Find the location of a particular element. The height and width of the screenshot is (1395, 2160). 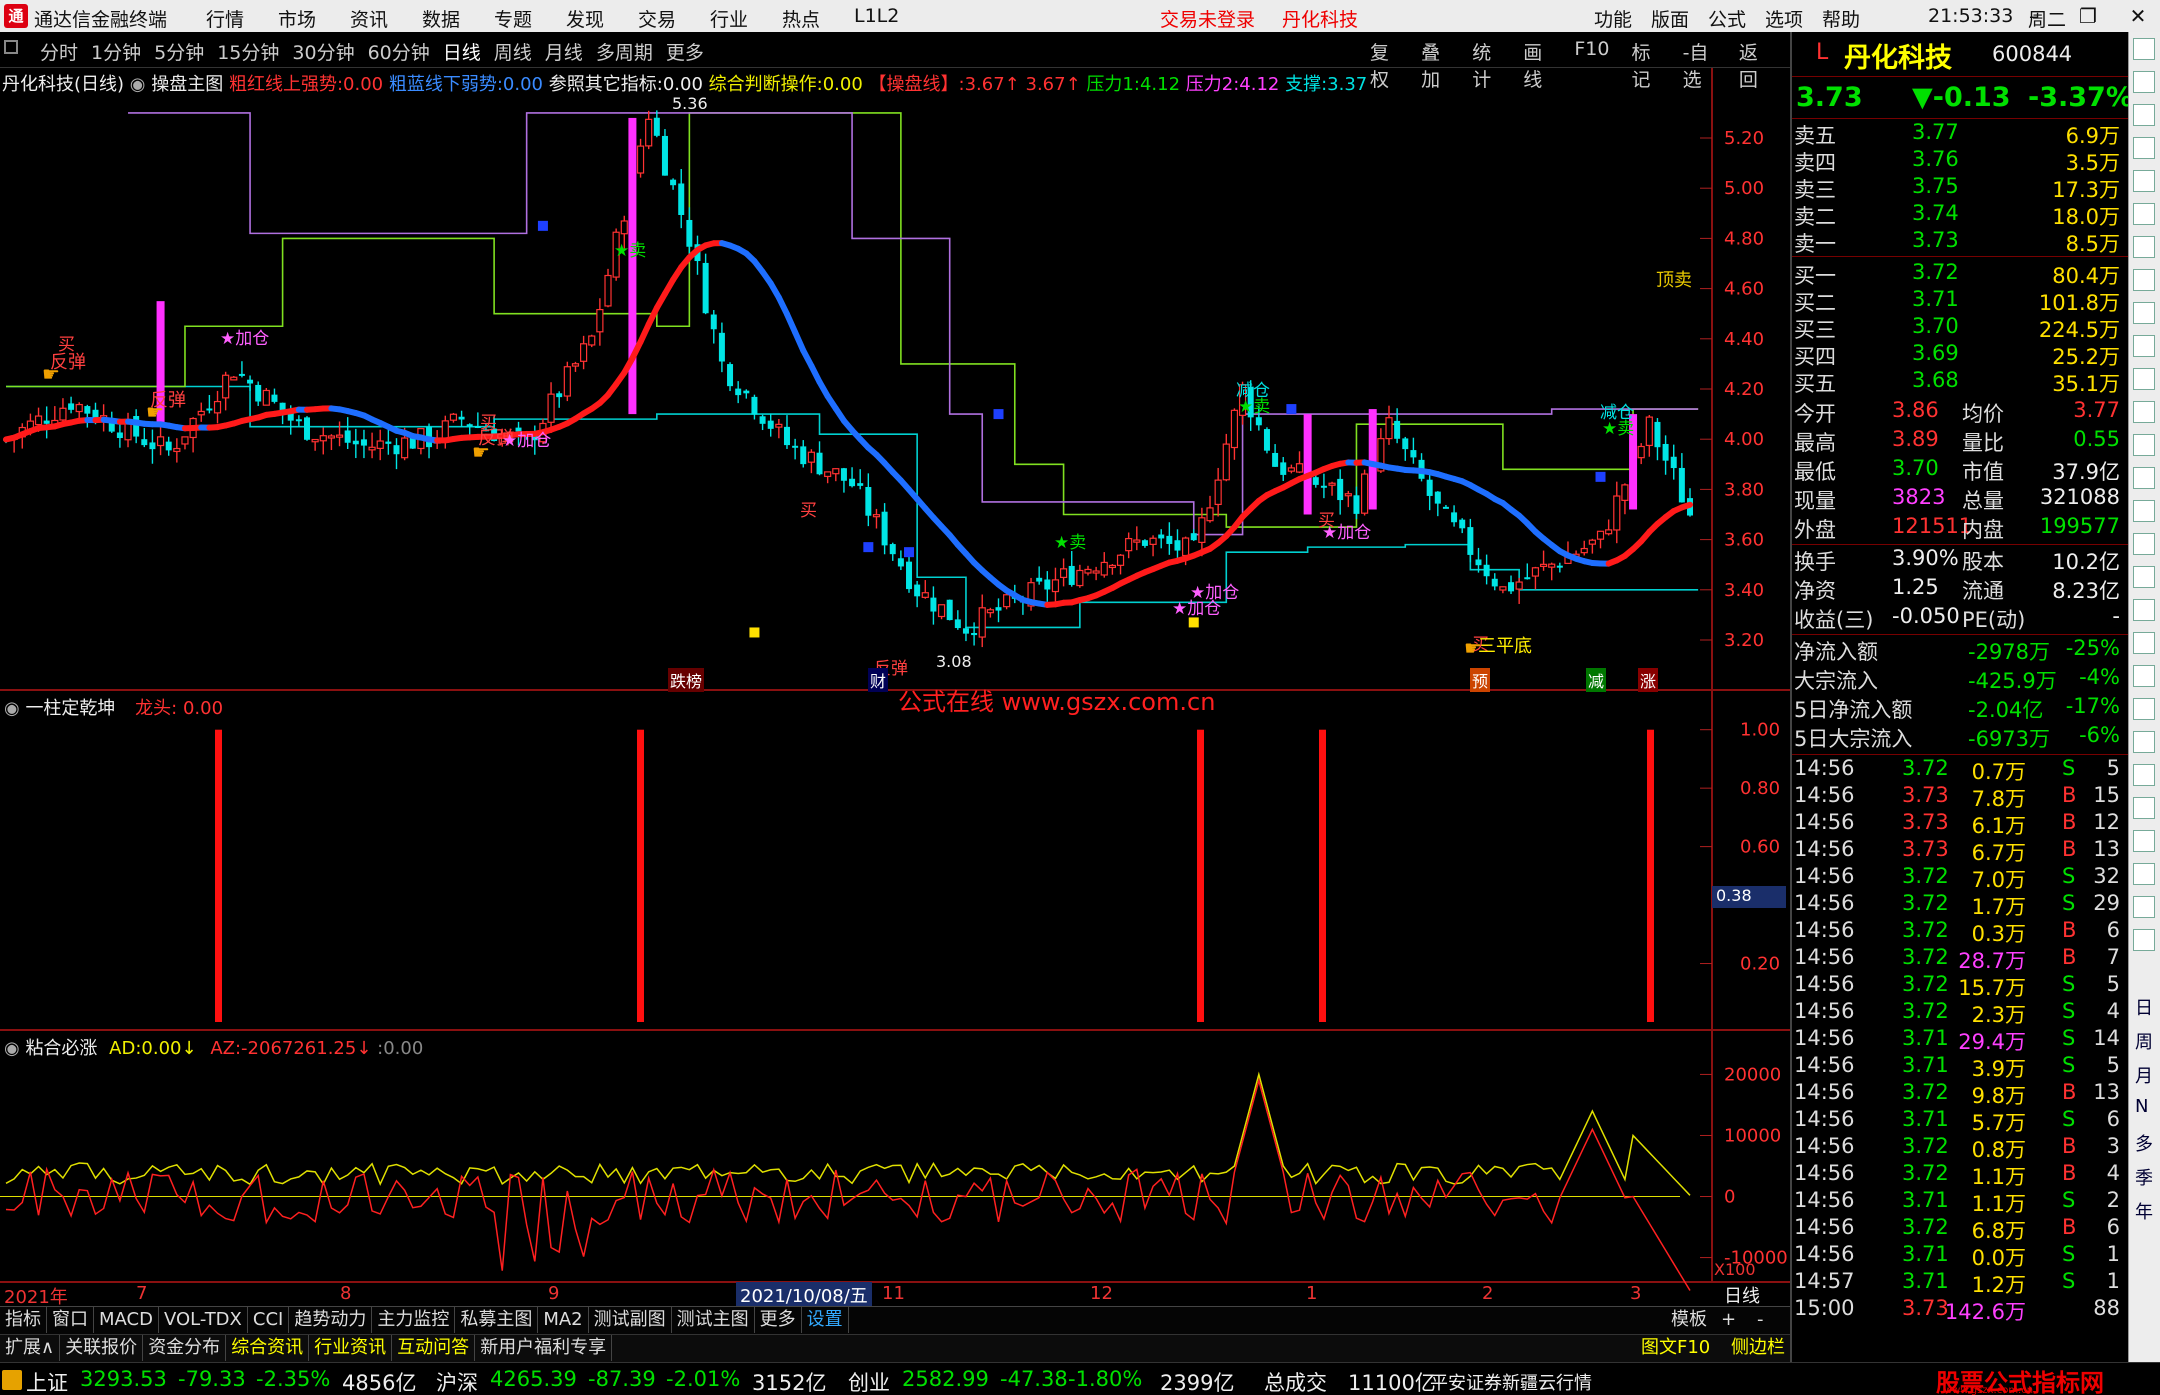

zoom-out-button: - is located at coordinates (1760, 1320).